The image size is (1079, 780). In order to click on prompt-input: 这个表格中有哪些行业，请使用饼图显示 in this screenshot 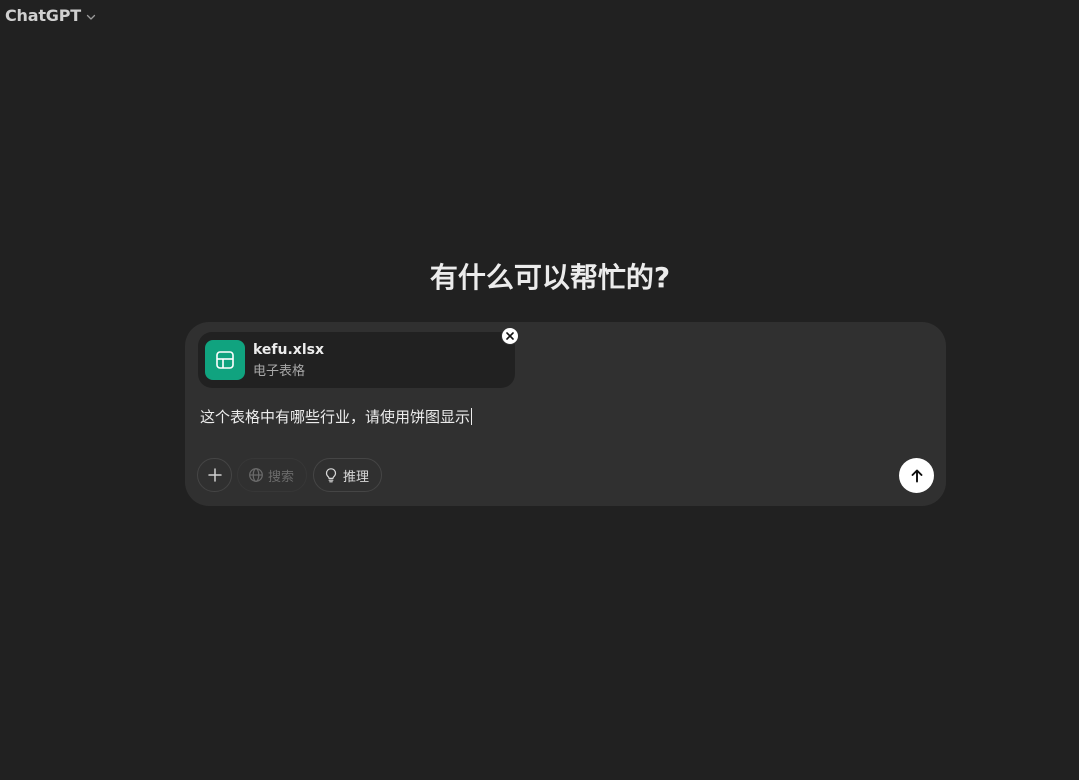, I will do `click(336, 416)`.